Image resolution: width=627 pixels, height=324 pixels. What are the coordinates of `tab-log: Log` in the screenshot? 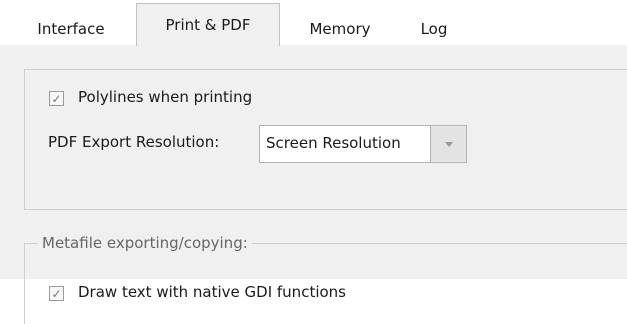 It's located at (434, 29).